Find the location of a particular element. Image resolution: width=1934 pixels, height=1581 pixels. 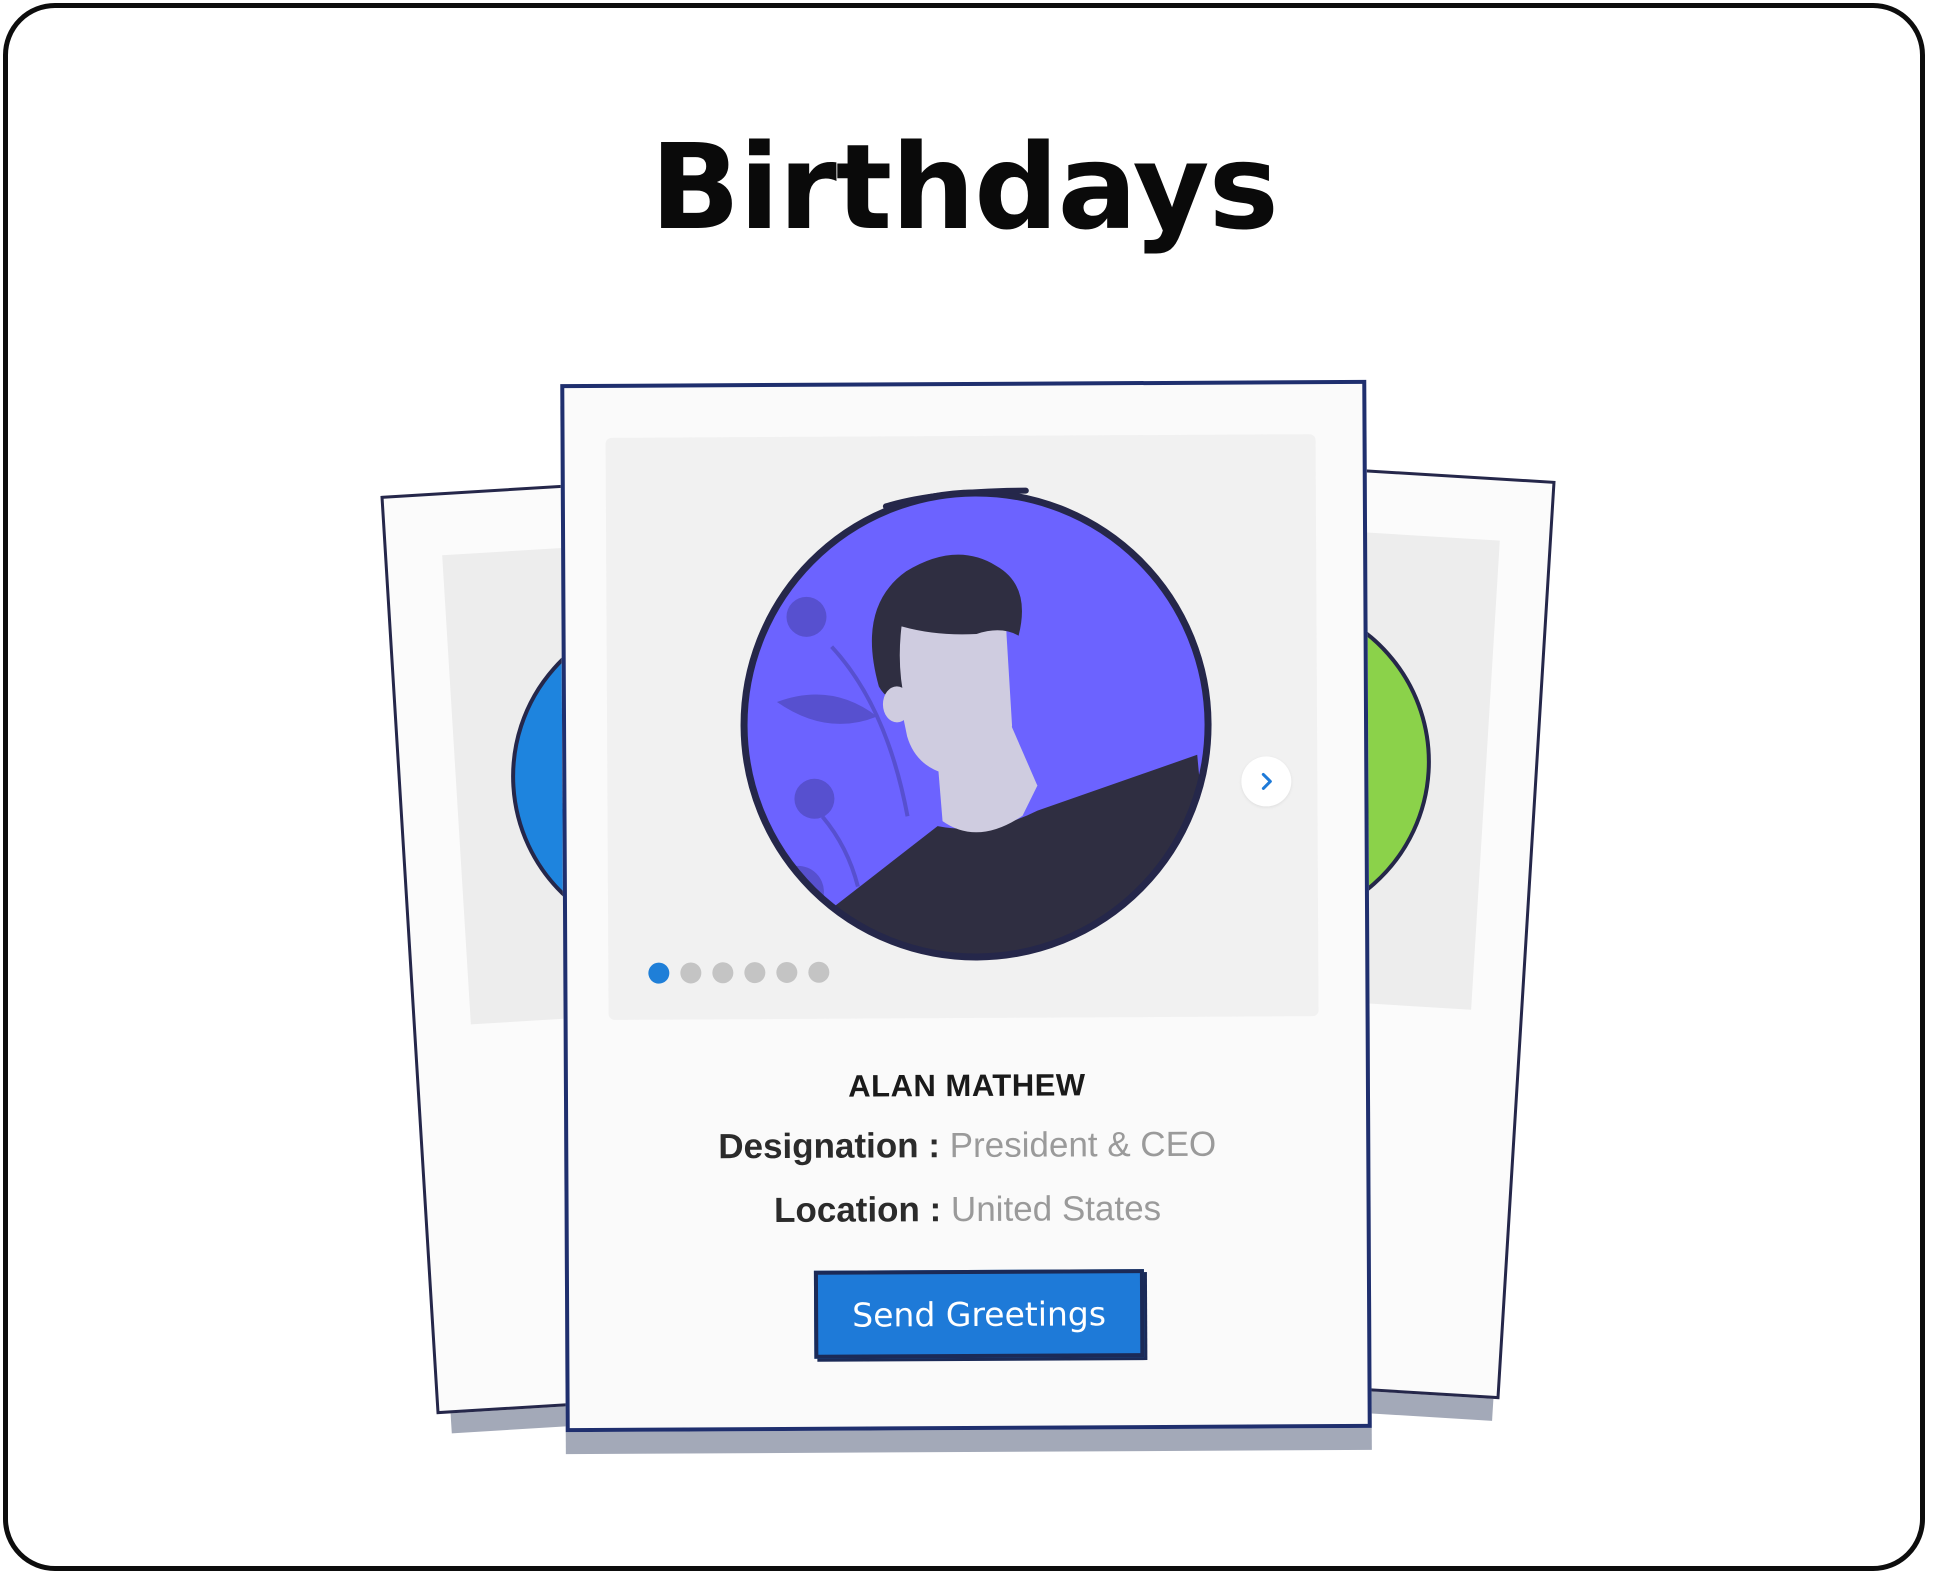

carousel-next-button is located at coordinates (1266, 781).